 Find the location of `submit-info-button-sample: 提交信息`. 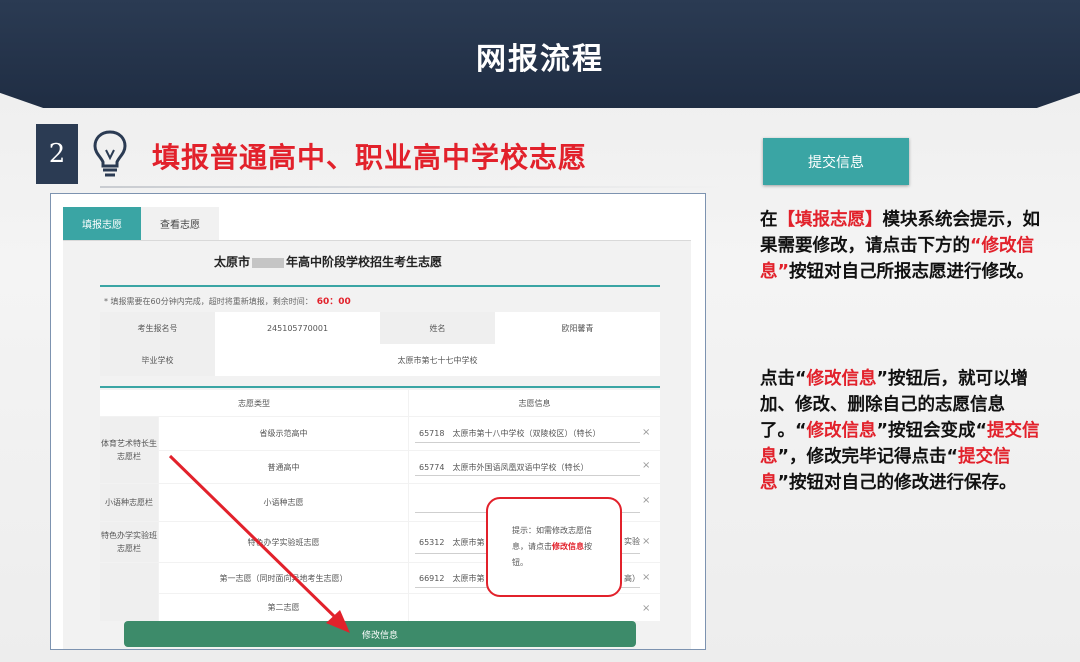

submit-info-button-sample: 提交信息 is located at coordinates (836, 161).